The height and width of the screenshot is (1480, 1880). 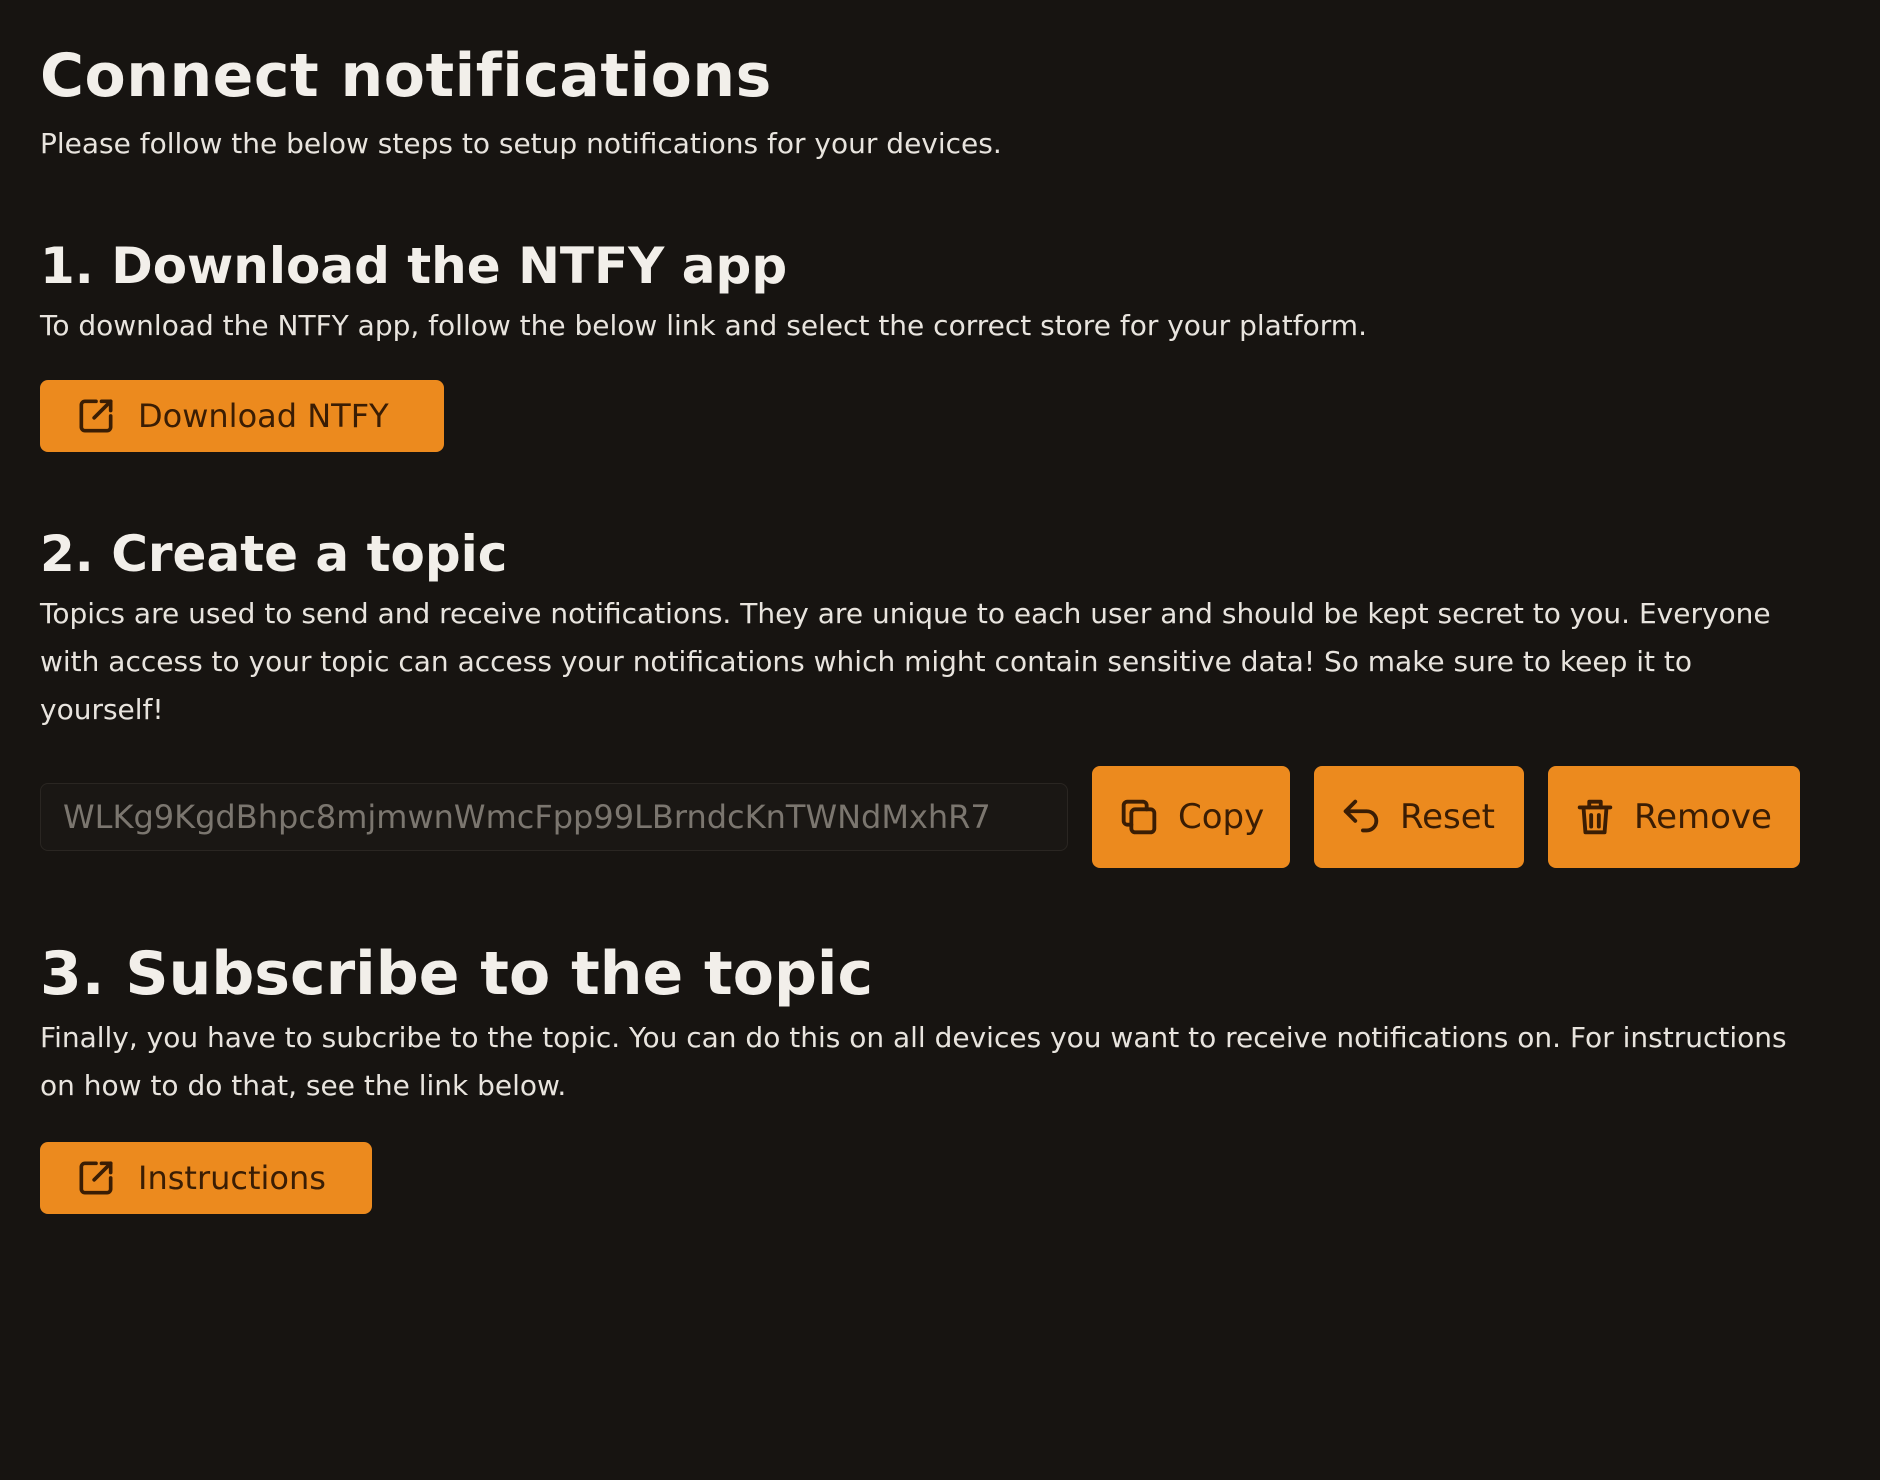 What do you see at coordinates (1703, 817) in the screenshot?
I see `remove-label: Remove` at bounding box center [1703, 817].